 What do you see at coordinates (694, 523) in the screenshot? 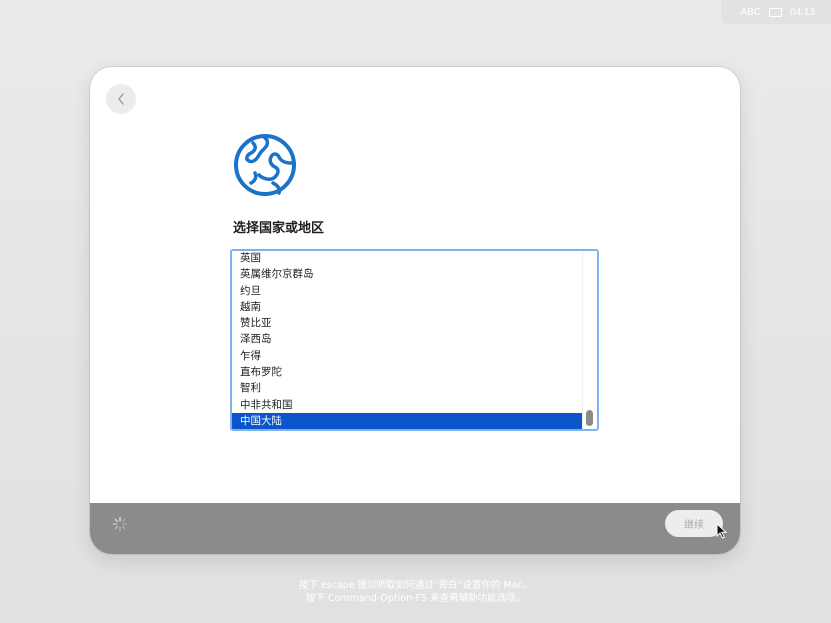
I see `continue-button: 继续` at bounding box center [694, 523].